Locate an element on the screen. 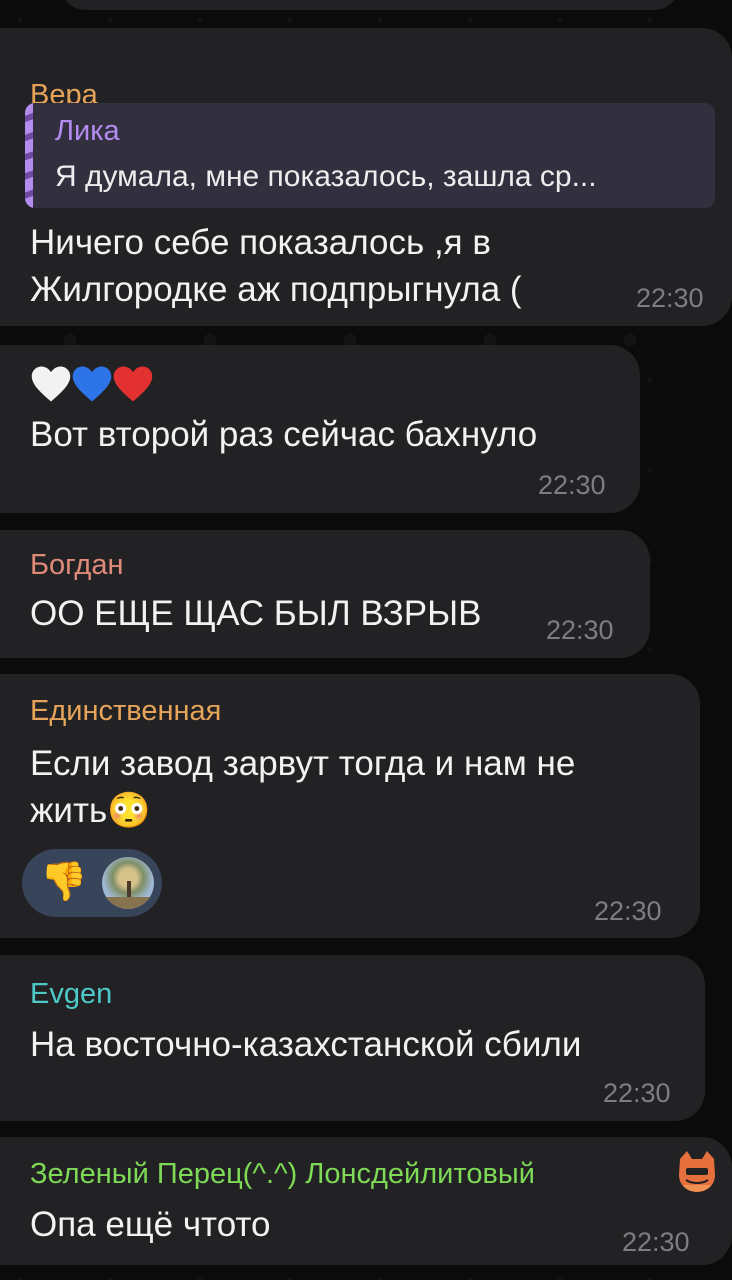  reply-accent-bar is located at coordinates (29, 155).